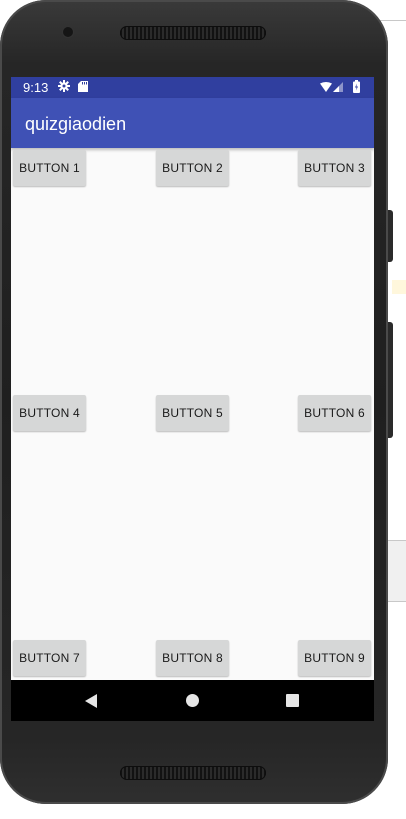 Image resolution: width=406 pixels, height=819 pixels. What do you see at coordinates (36, 87) in the screenshot?
I see `status-time: 9:13` at bounding box center [36, 87].